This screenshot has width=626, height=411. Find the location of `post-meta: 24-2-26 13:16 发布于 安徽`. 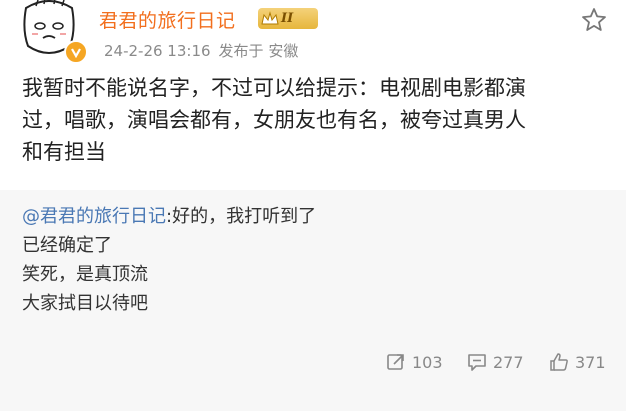

post-meta: 24-2-26 13:16 发布于 安徽 is located at coordinates (201, 50).